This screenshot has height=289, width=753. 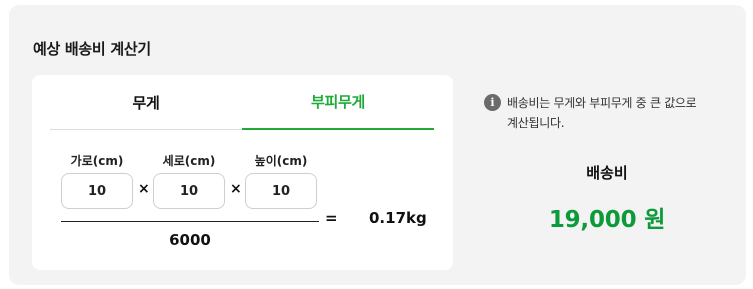 I want to click on volumetric-weight-result: 0.17kg, so click(x=398, y=218).